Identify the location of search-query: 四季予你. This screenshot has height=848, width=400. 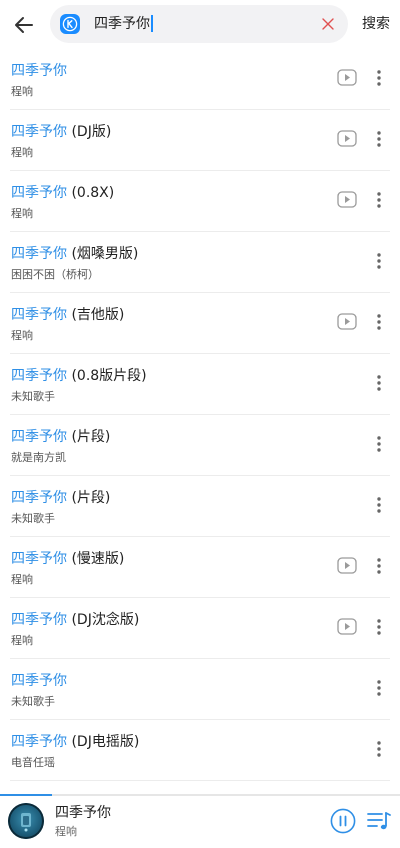
(122, 24).